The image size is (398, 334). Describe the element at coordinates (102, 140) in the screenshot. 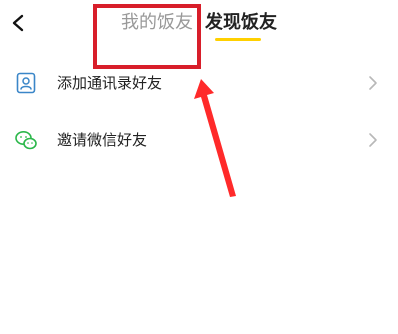

I see `list-item-label: 邀请微信好友` at that location.